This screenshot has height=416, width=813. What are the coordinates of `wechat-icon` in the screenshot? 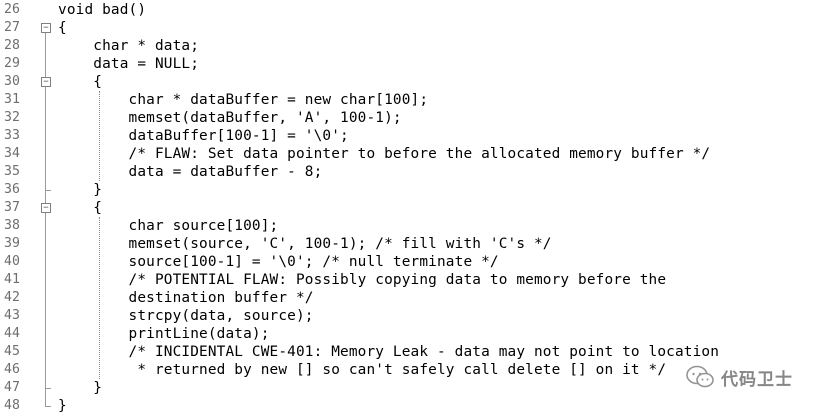 It's located at (700, 376).